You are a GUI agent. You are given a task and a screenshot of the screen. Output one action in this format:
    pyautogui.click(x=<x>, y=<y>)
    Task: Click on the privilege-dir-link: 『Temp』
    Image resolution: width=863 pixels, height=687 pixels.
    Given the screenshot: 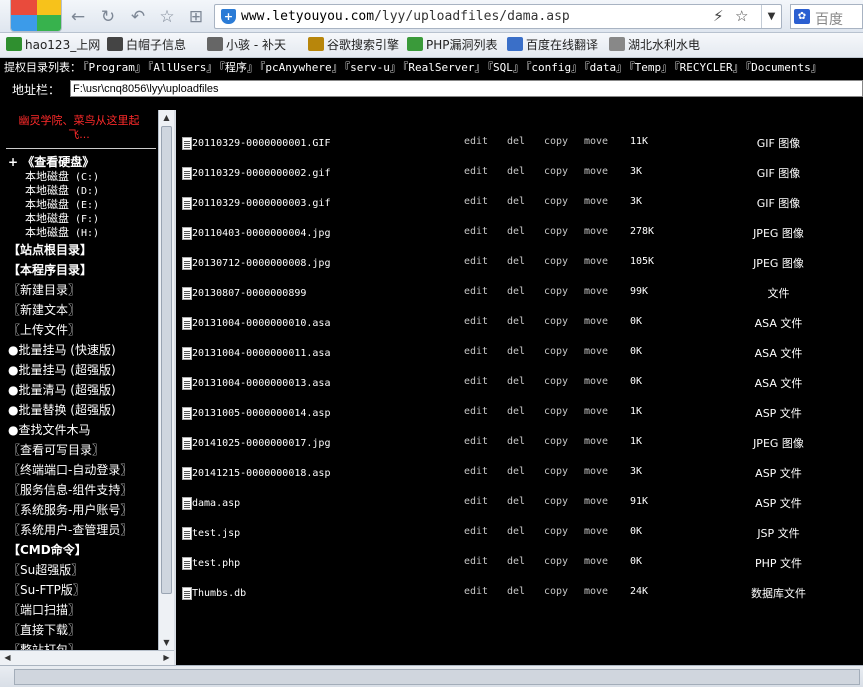 What is the action you would take?
    pyautogui.click(x=650, y=67)
    